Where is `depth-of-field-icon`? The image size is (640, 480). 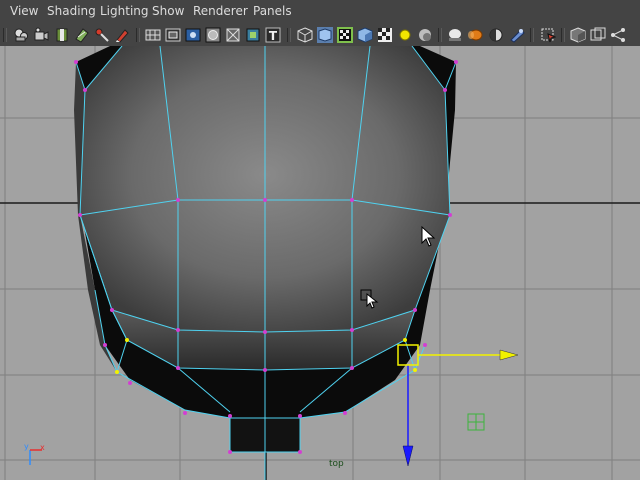 depth-of-field-icon is located at coordinates (517, 35).